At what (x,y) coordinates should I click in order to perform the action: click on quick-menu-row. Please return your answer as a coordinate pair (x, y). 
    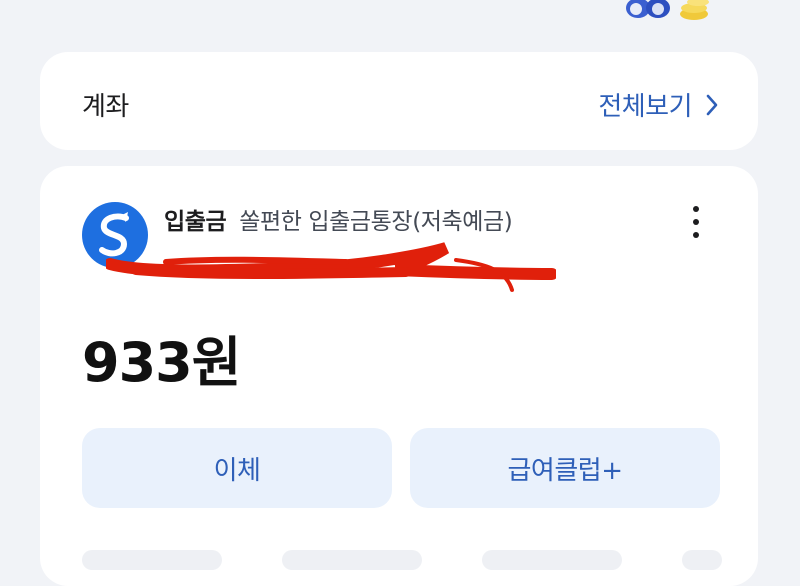
    Looking at the image, I should click on (402, 560).